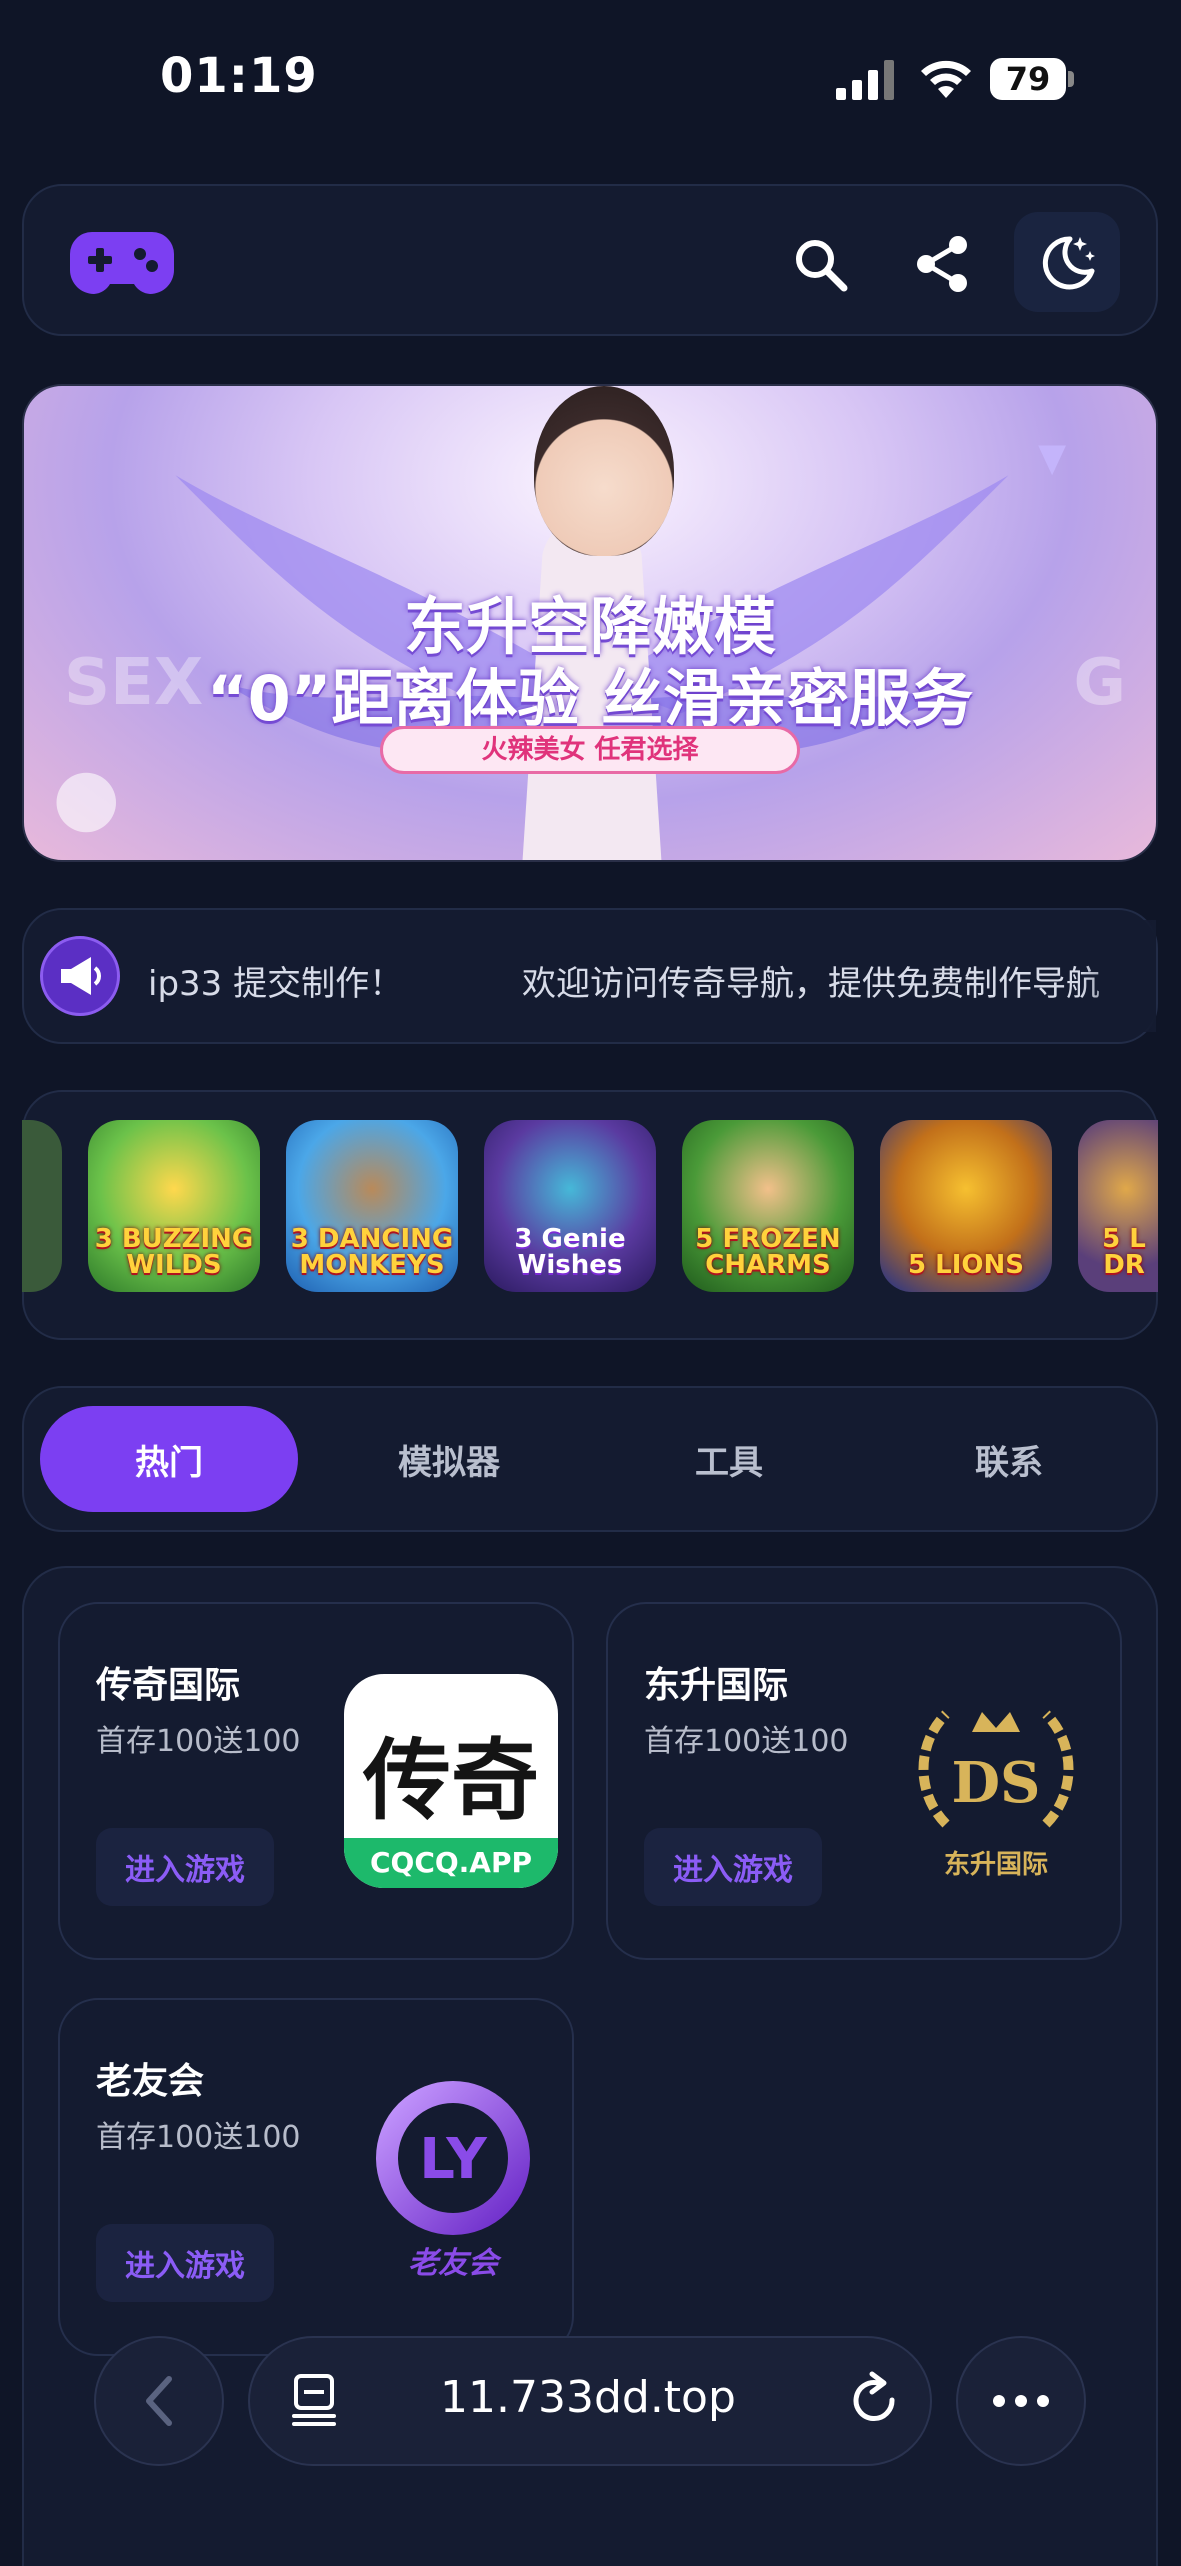  I want to click on dongsheng-logo: DS 东升国际, so click(996, 1784).